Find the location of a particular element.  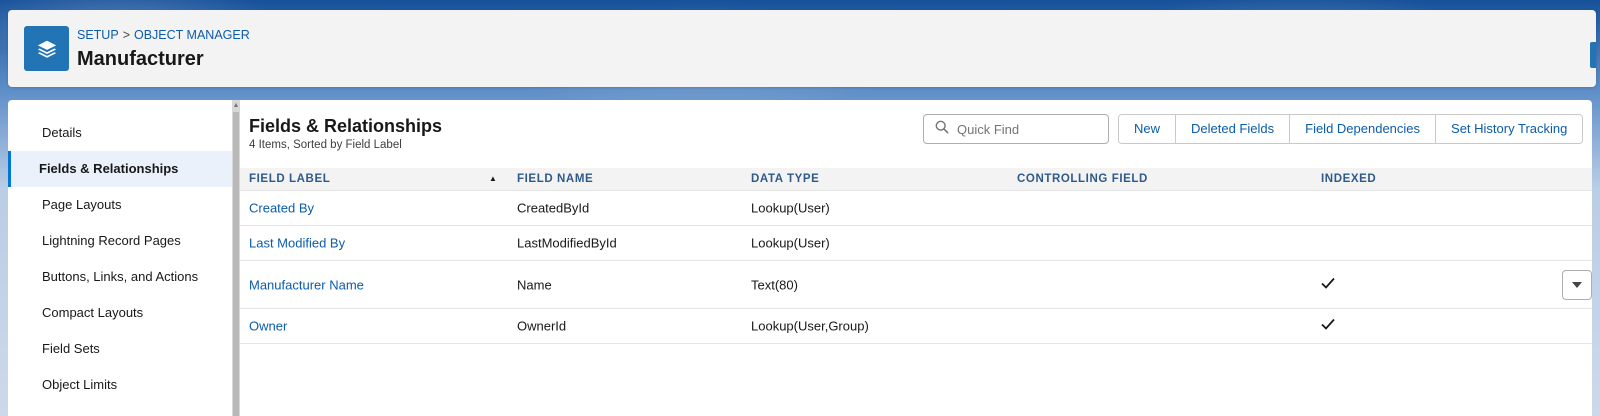

column-header-field-name: FIELD NAME is located at coordinates (555, 179).